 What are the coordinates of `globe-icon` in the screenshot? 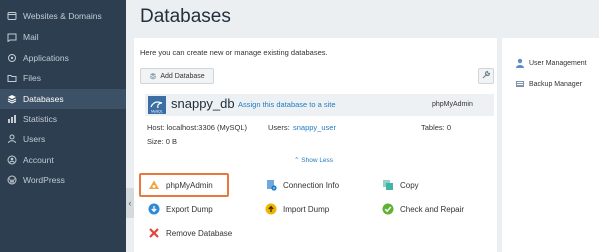 It's located at (12, 16).